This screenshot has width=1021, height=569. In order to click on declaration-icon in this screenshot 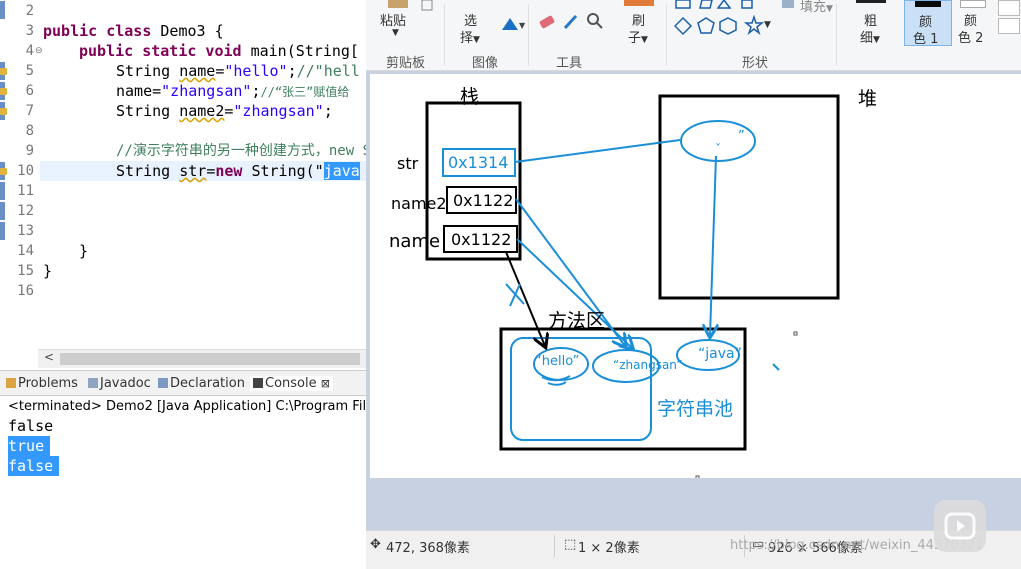, I will do `click(163, 383)`.